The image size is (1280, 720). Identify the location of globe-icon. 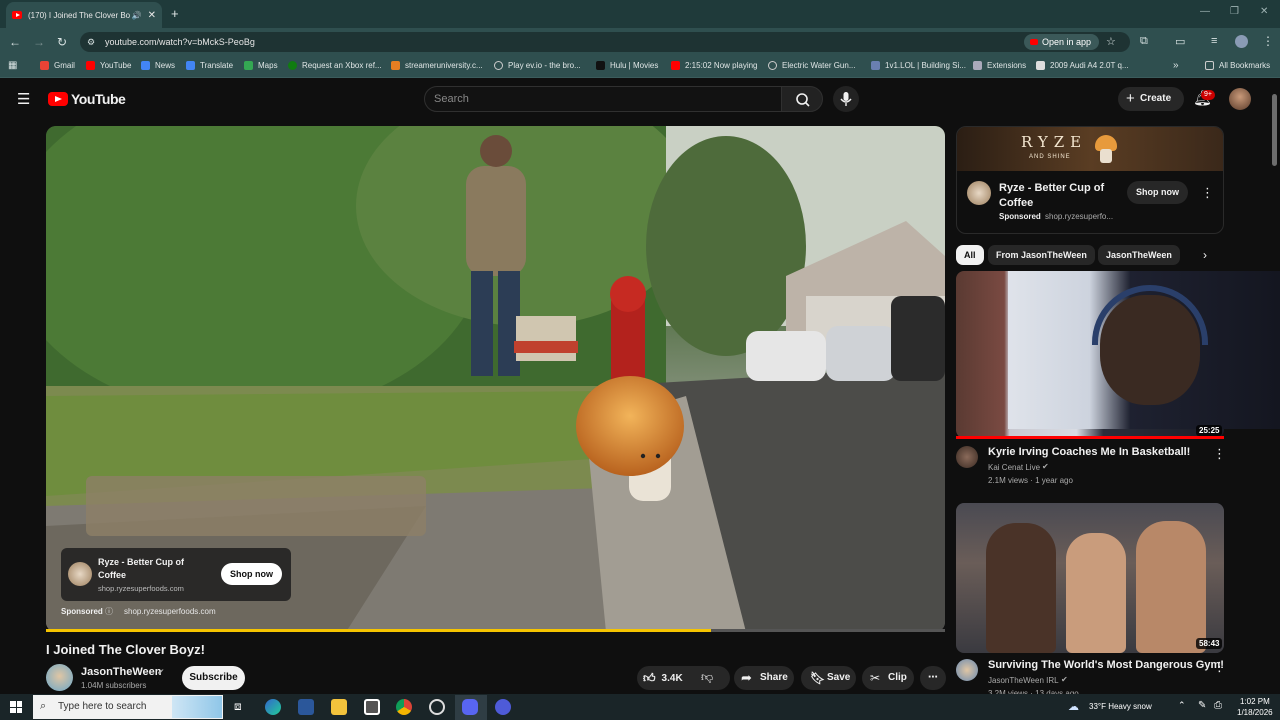
(498, 65).